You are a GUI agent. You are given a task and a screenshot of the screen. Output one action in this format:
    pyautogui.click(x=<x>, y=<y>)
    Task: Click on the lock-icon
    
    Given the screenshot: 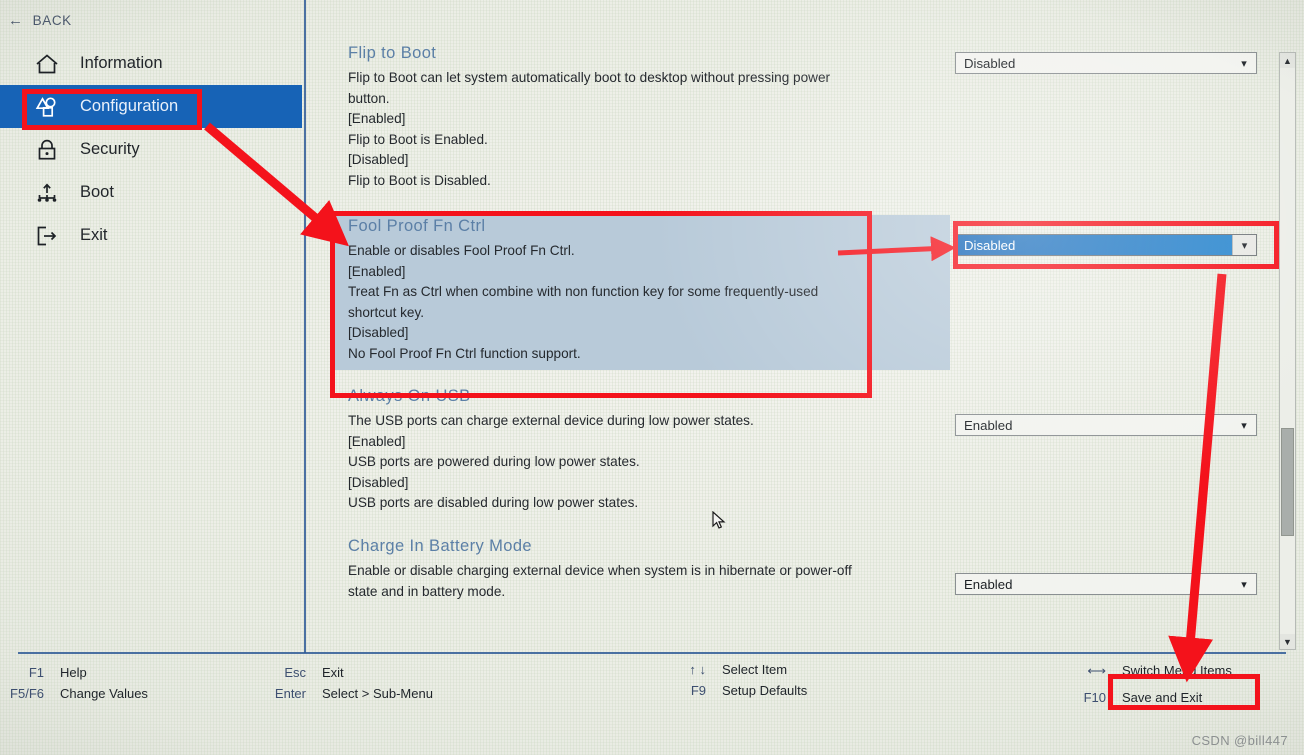 What is the action you would take?
    pyautogui.click(x=47, y=150)
    